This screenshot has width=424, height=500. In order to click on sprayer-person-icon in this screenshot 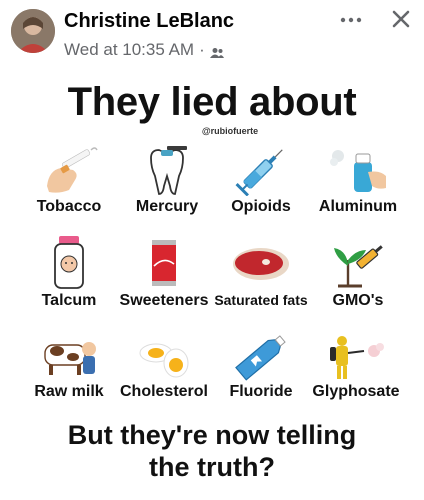, I will do `click(357, 357)`.